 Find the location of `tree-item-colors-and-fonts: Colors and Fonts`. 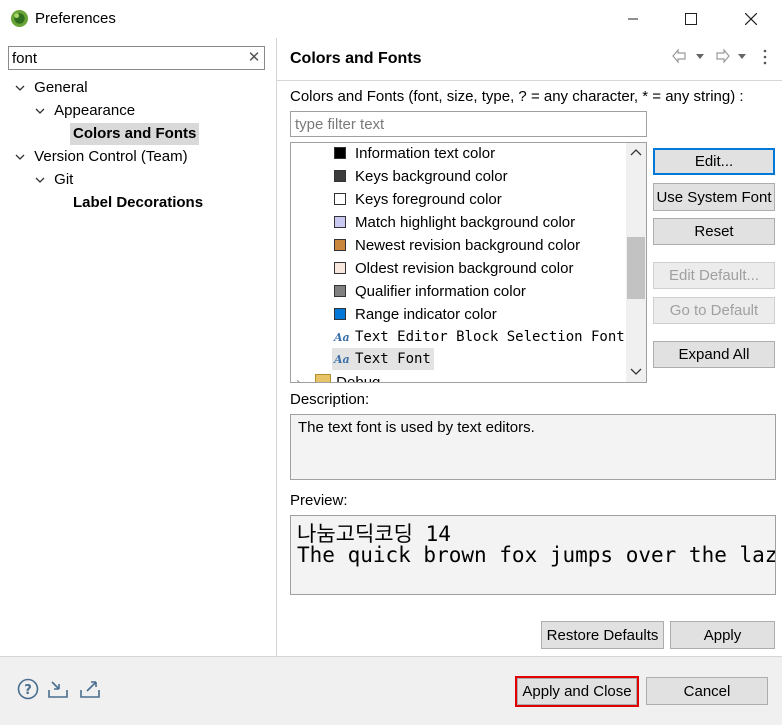

tree-item-colors-and-fonts: Colors and Fonts is located at coordinates (135, 134).